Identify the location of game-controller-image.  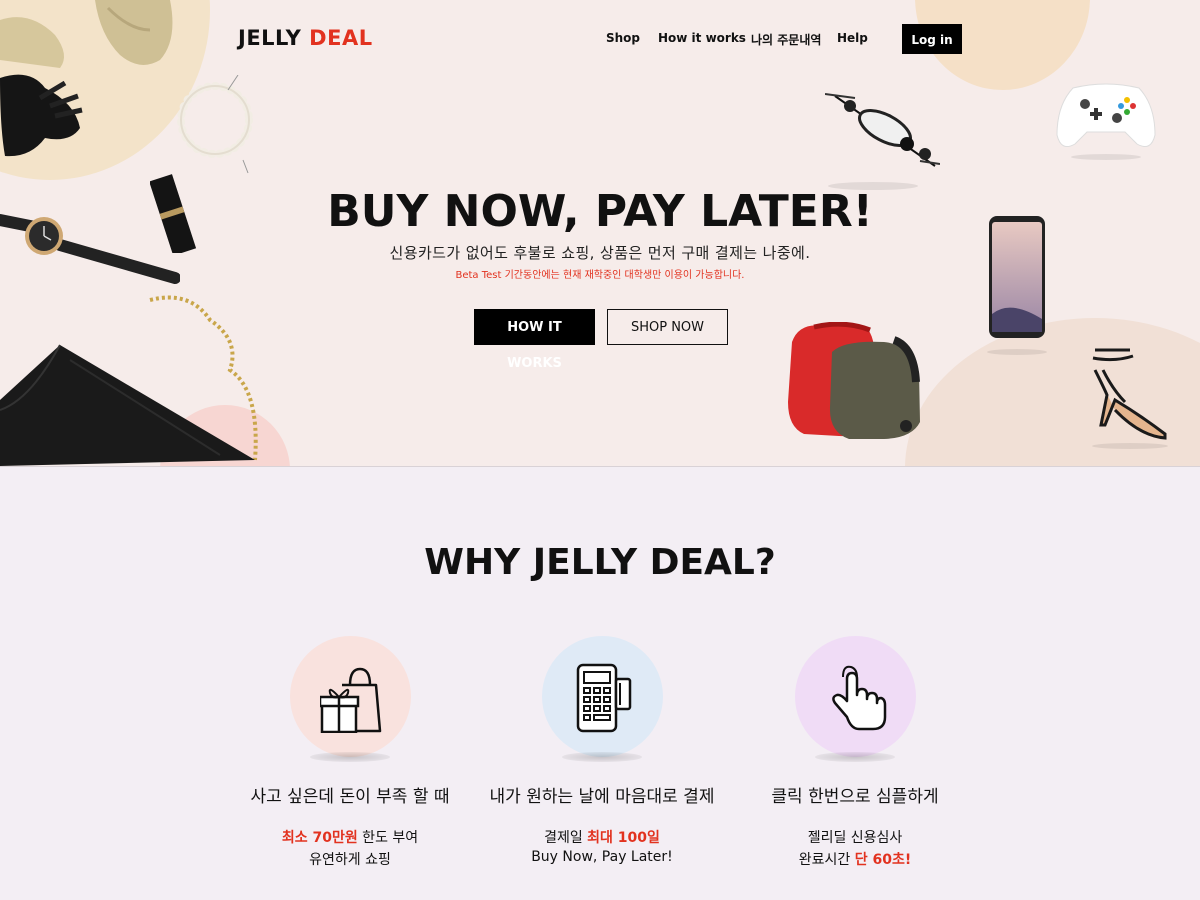
(1106, 121).